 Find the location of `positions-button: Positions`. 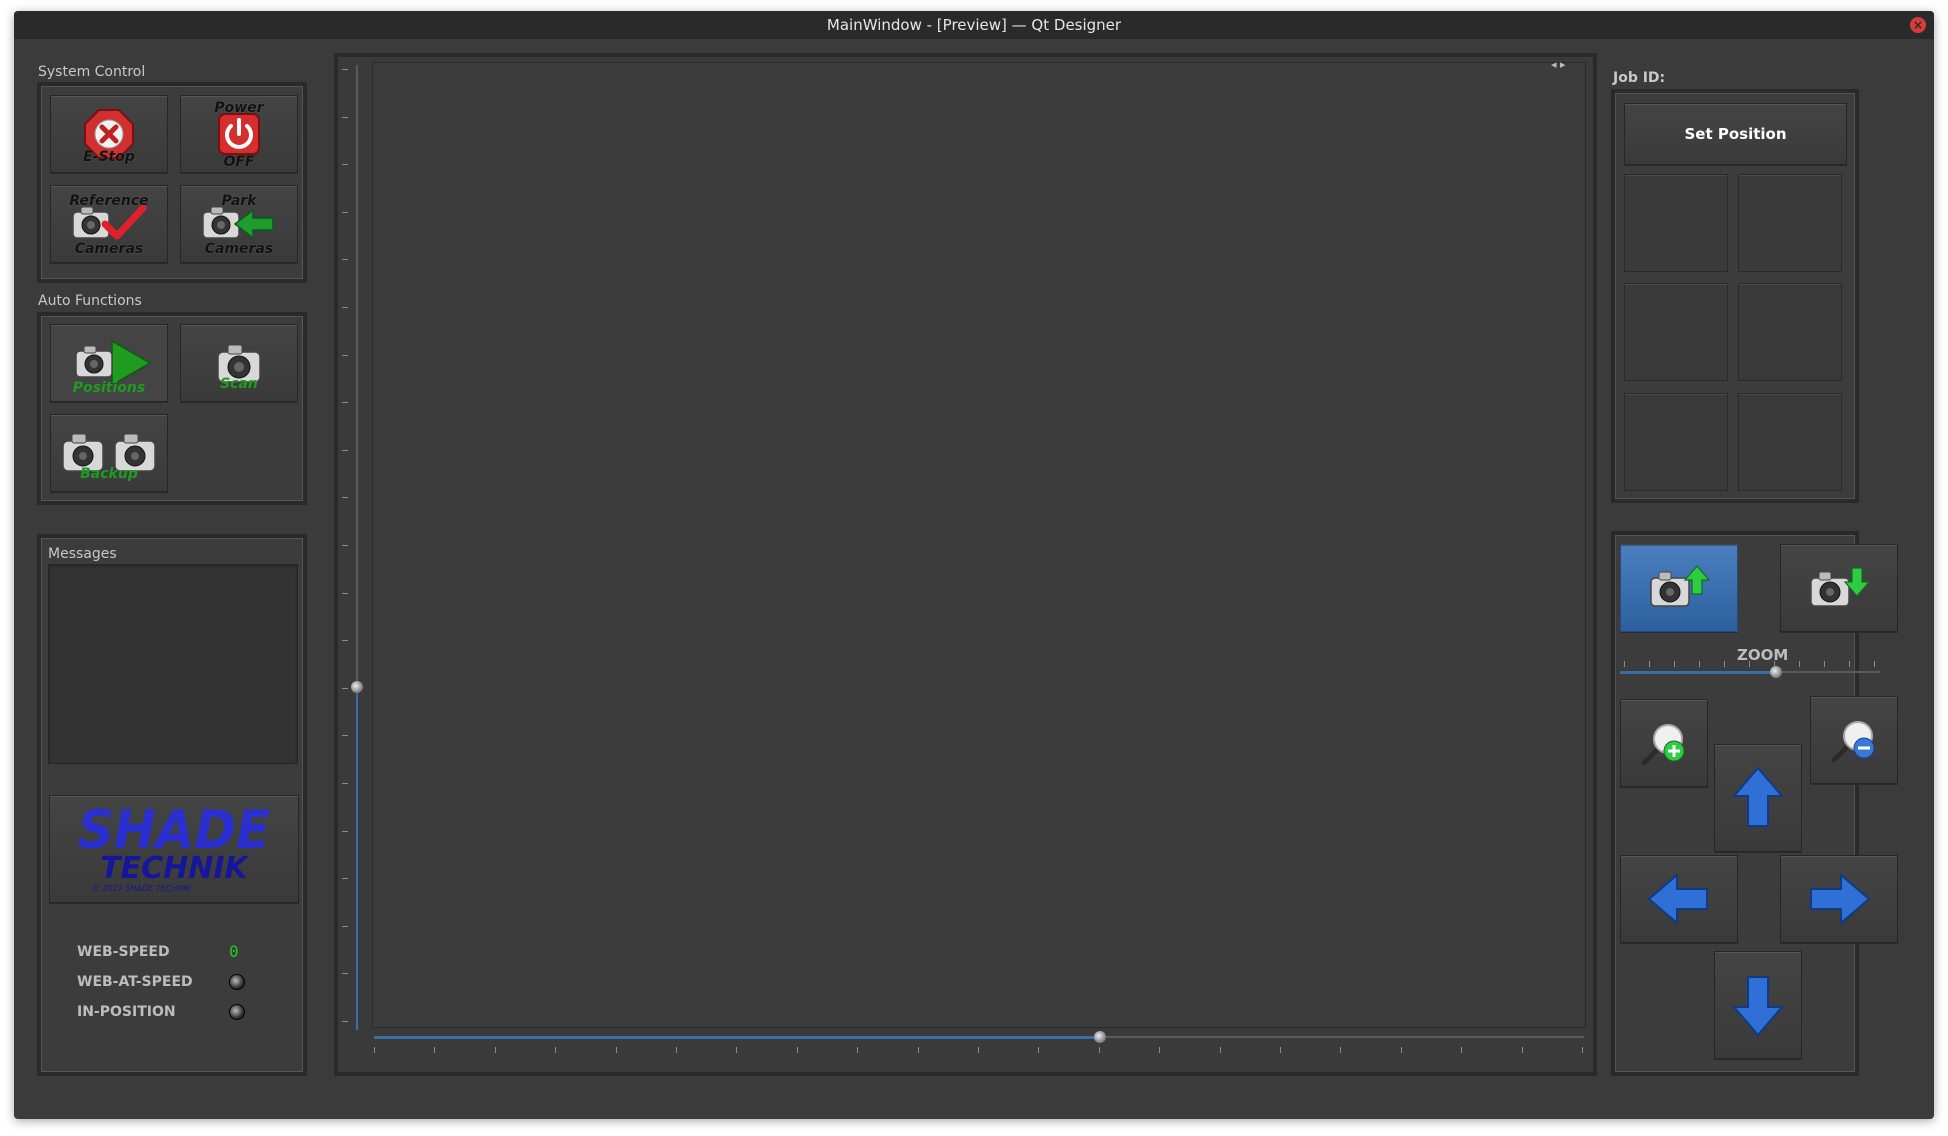

positions-button: Positions is located at coordinates (109, 363).